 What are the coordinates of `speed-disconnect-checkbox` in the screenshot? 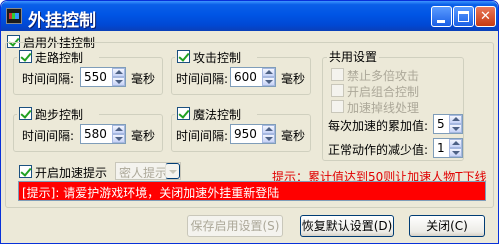 It's located at (337, 106).